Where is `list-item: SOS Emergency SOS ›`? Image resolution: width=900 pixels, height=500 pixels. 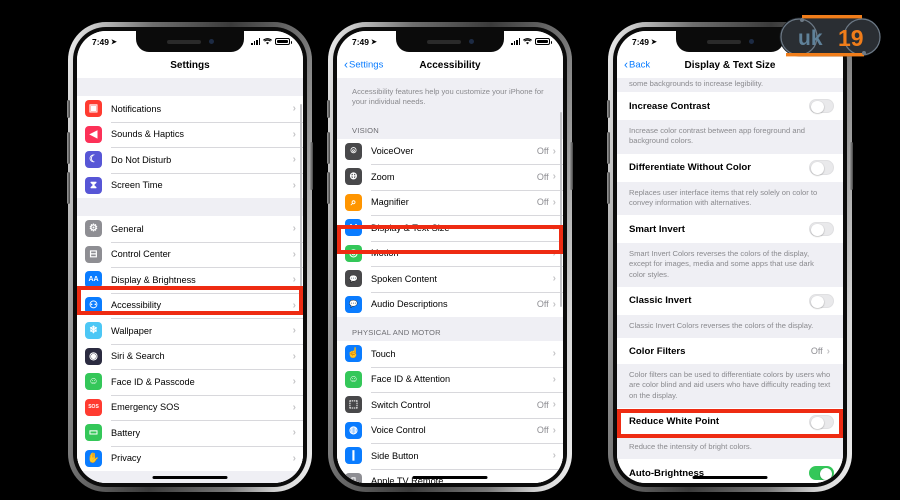
list-item: SOS Emergency SOS › is located at coordinates (190, 407).